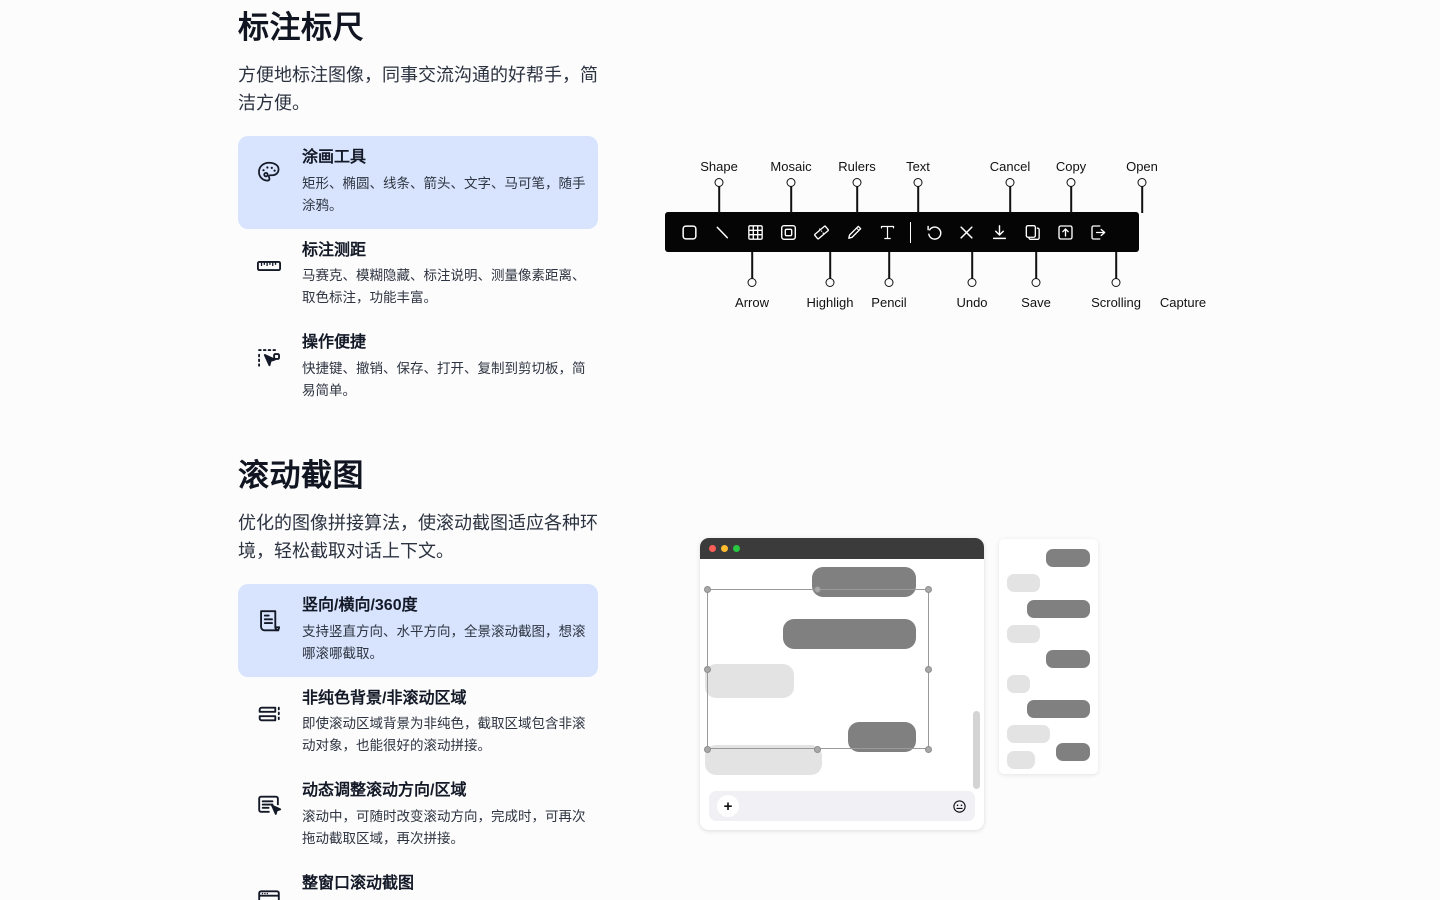 Image resolution: width=1440 pixels, height=900 pixels. I want to click on callout-label: Copy, so click(1071, 166).